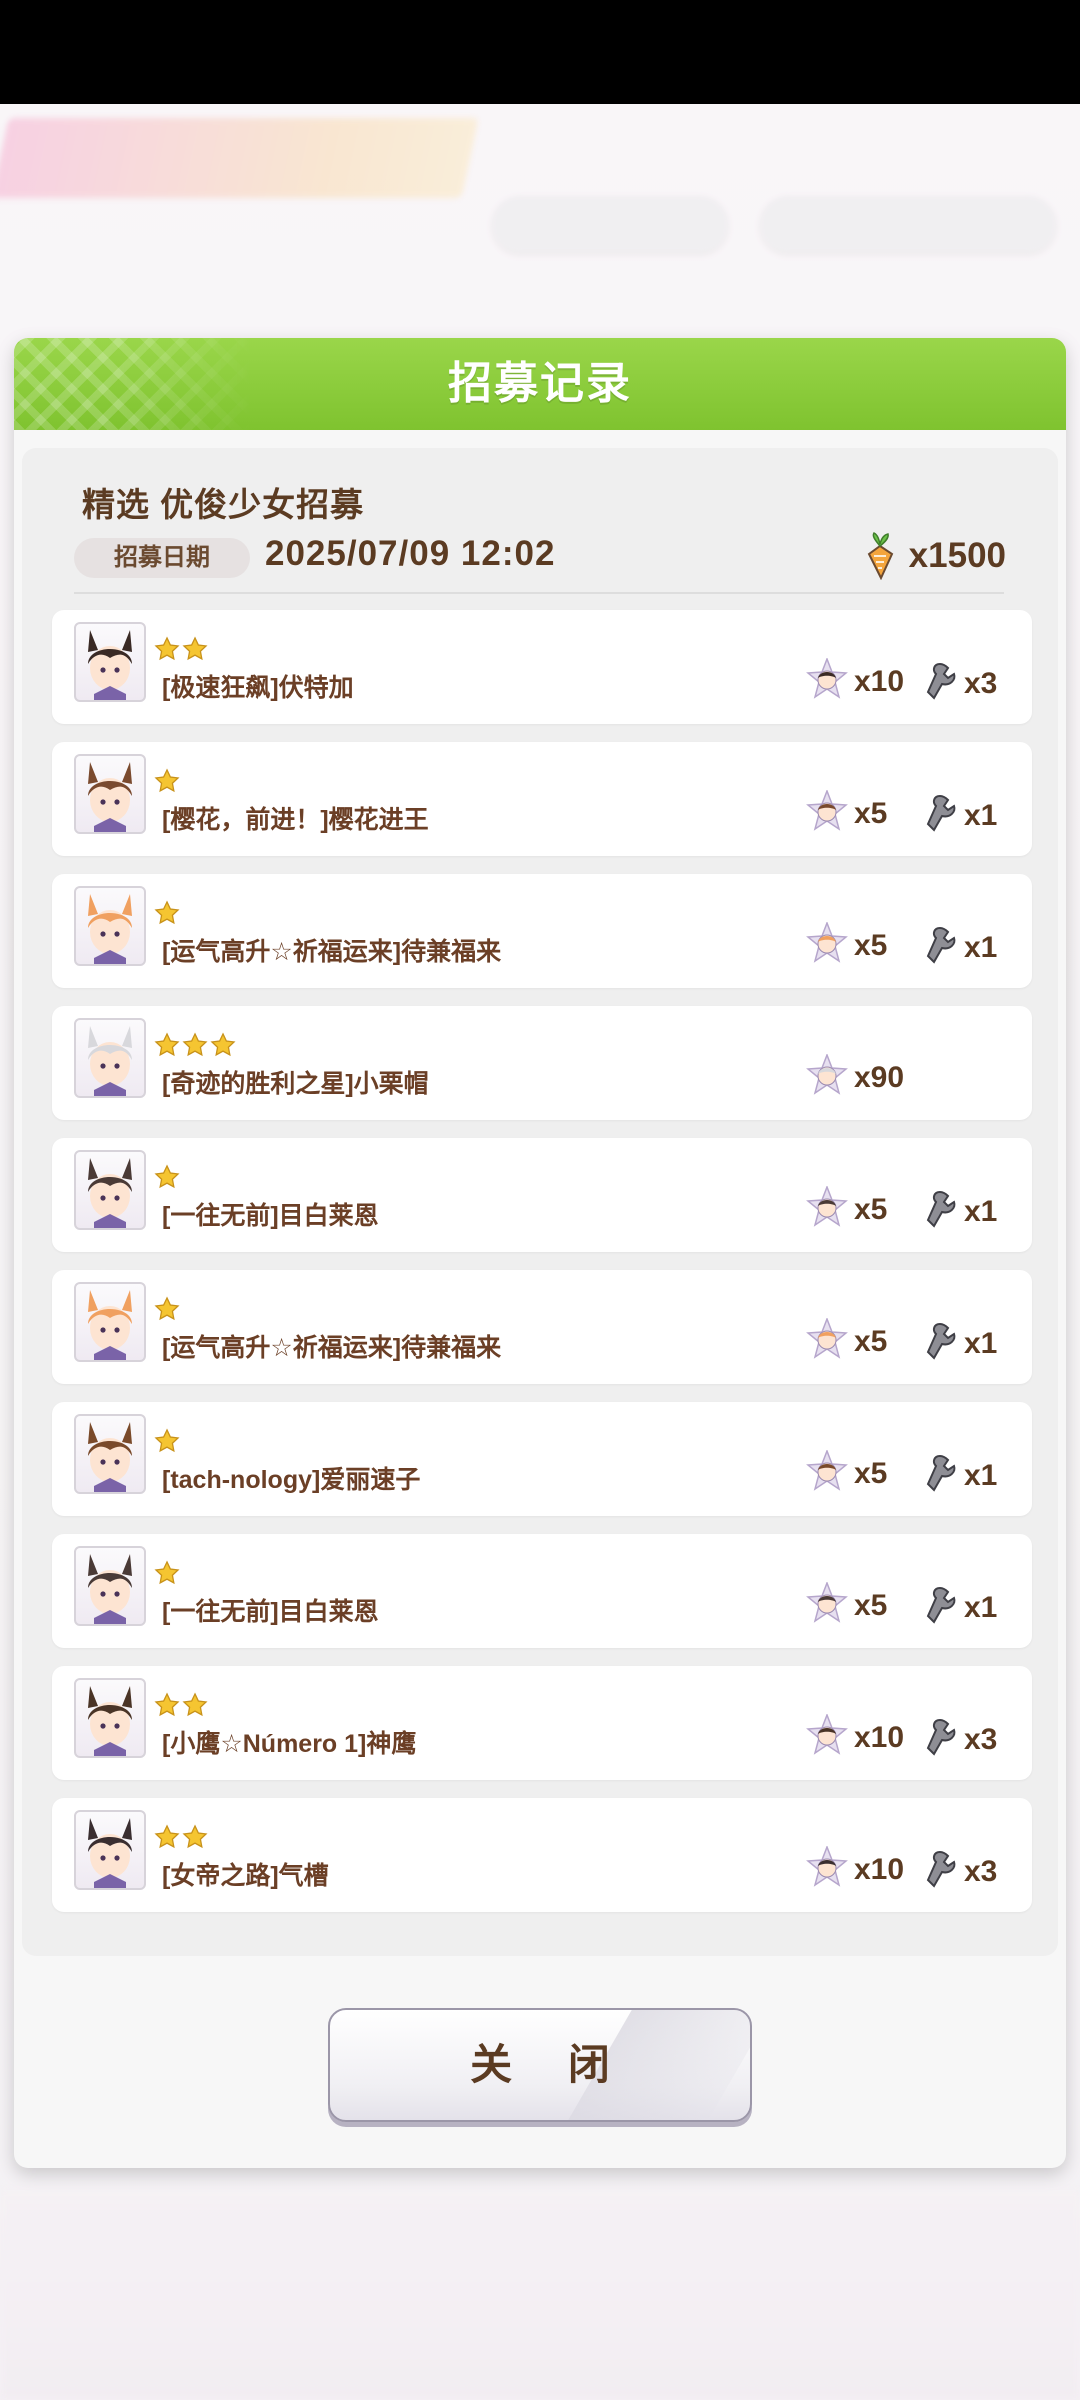 The image size is (1080, 2400). I want to click on cost-display: x1500, so click(933, 556).